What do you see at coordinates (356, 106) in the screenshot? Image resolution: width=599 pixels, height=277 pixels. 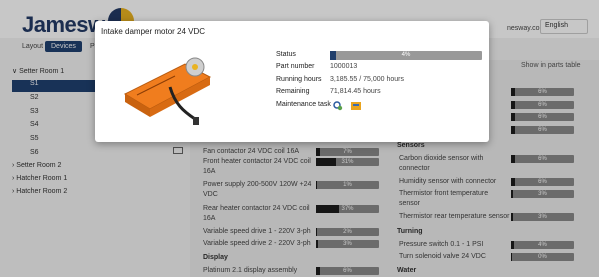 I see `maintenance-tool-icon` at bounding box center [356, 106].